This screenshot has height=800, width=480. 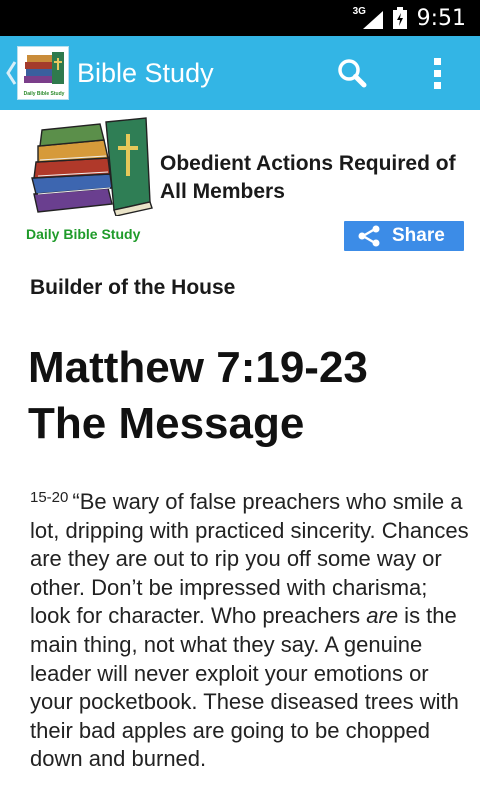 I want to click on body-text-emphasis: are, so click(x=382, y=616).